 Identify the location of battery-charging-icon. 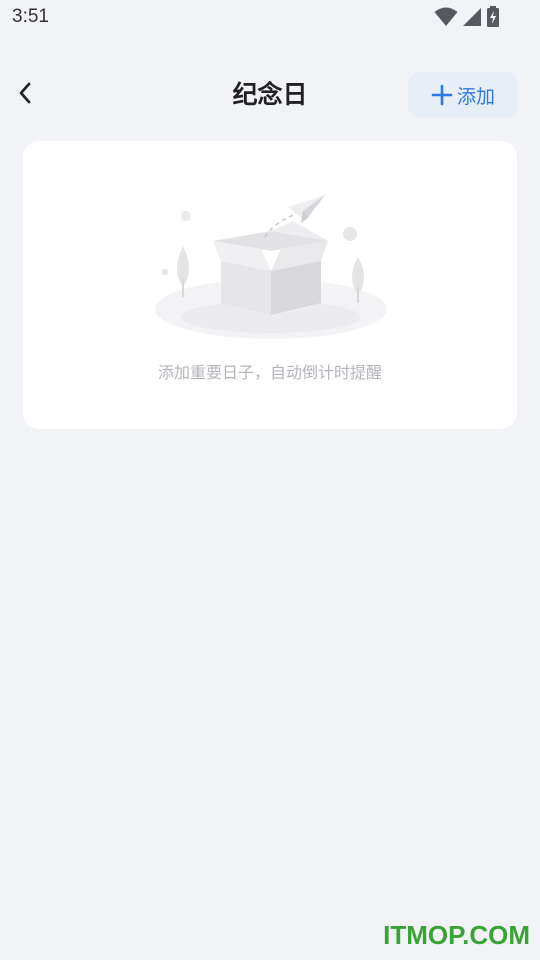
(493, 17).